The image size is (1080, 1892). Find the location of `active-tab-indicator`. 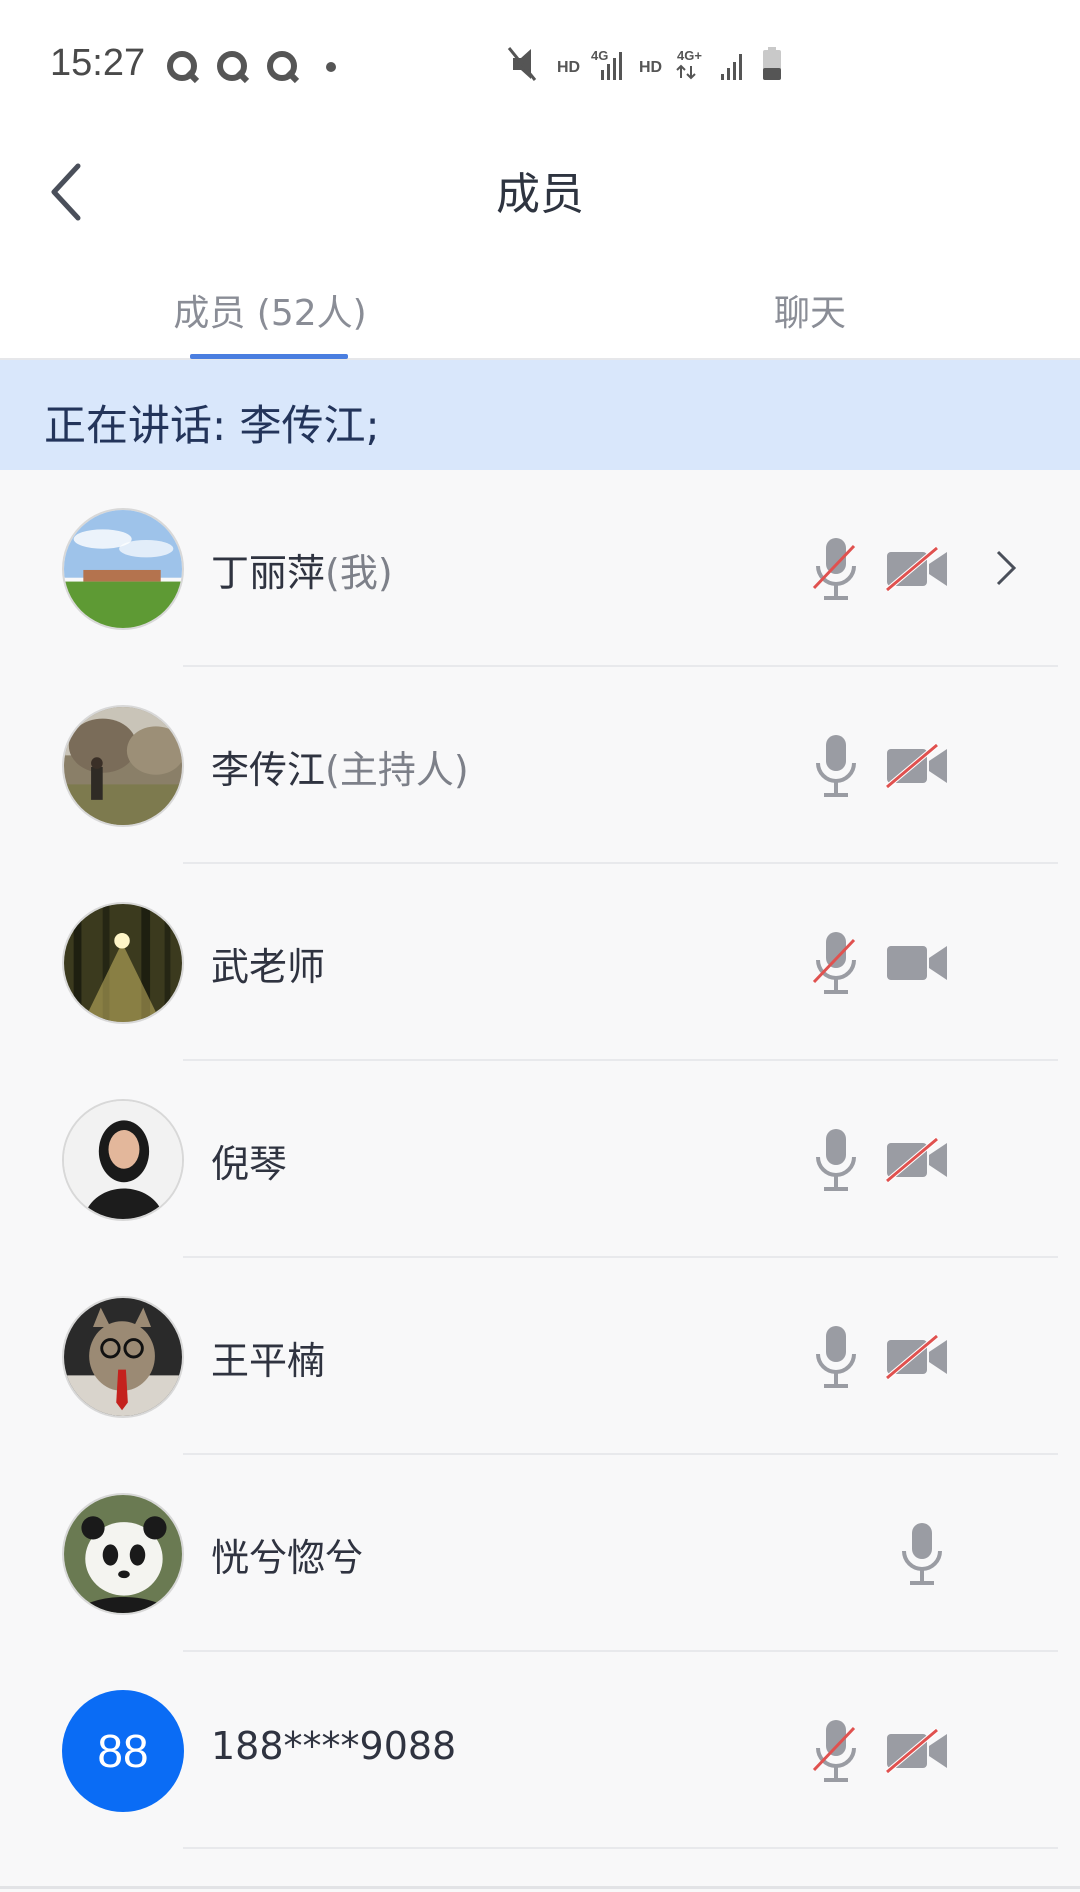

active-tab-indicator is located at coordinates (269, 356).